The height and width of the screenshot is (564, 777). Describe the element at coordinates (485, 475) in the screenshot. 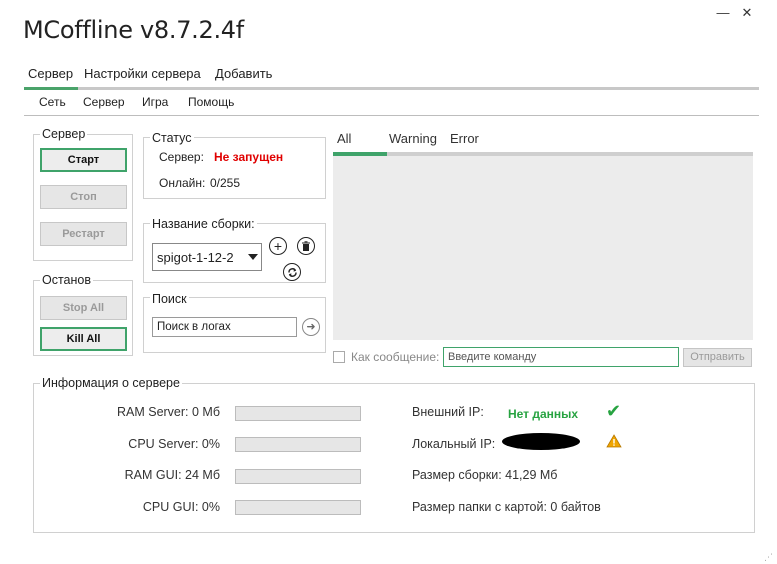

I see `build-size-label: Размер сборки: 41,29 Мб` at that location.